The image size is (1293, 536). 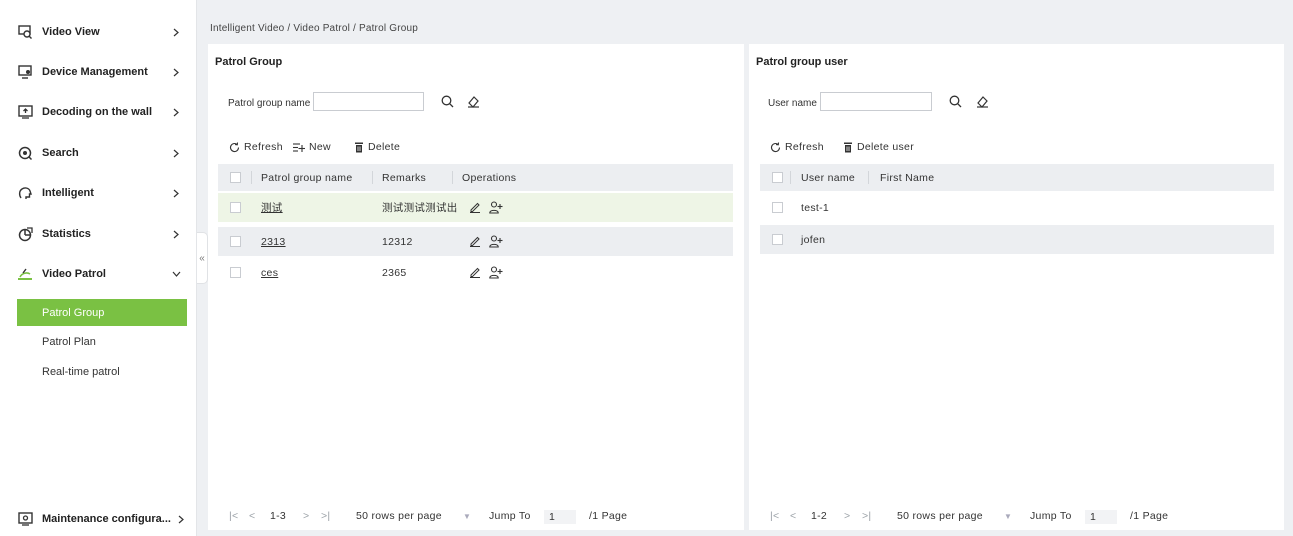 What do you see at coordinates (368, 101) in the screenshot?
I see `patrol-group-name-input` at bounding box center [368, 101].